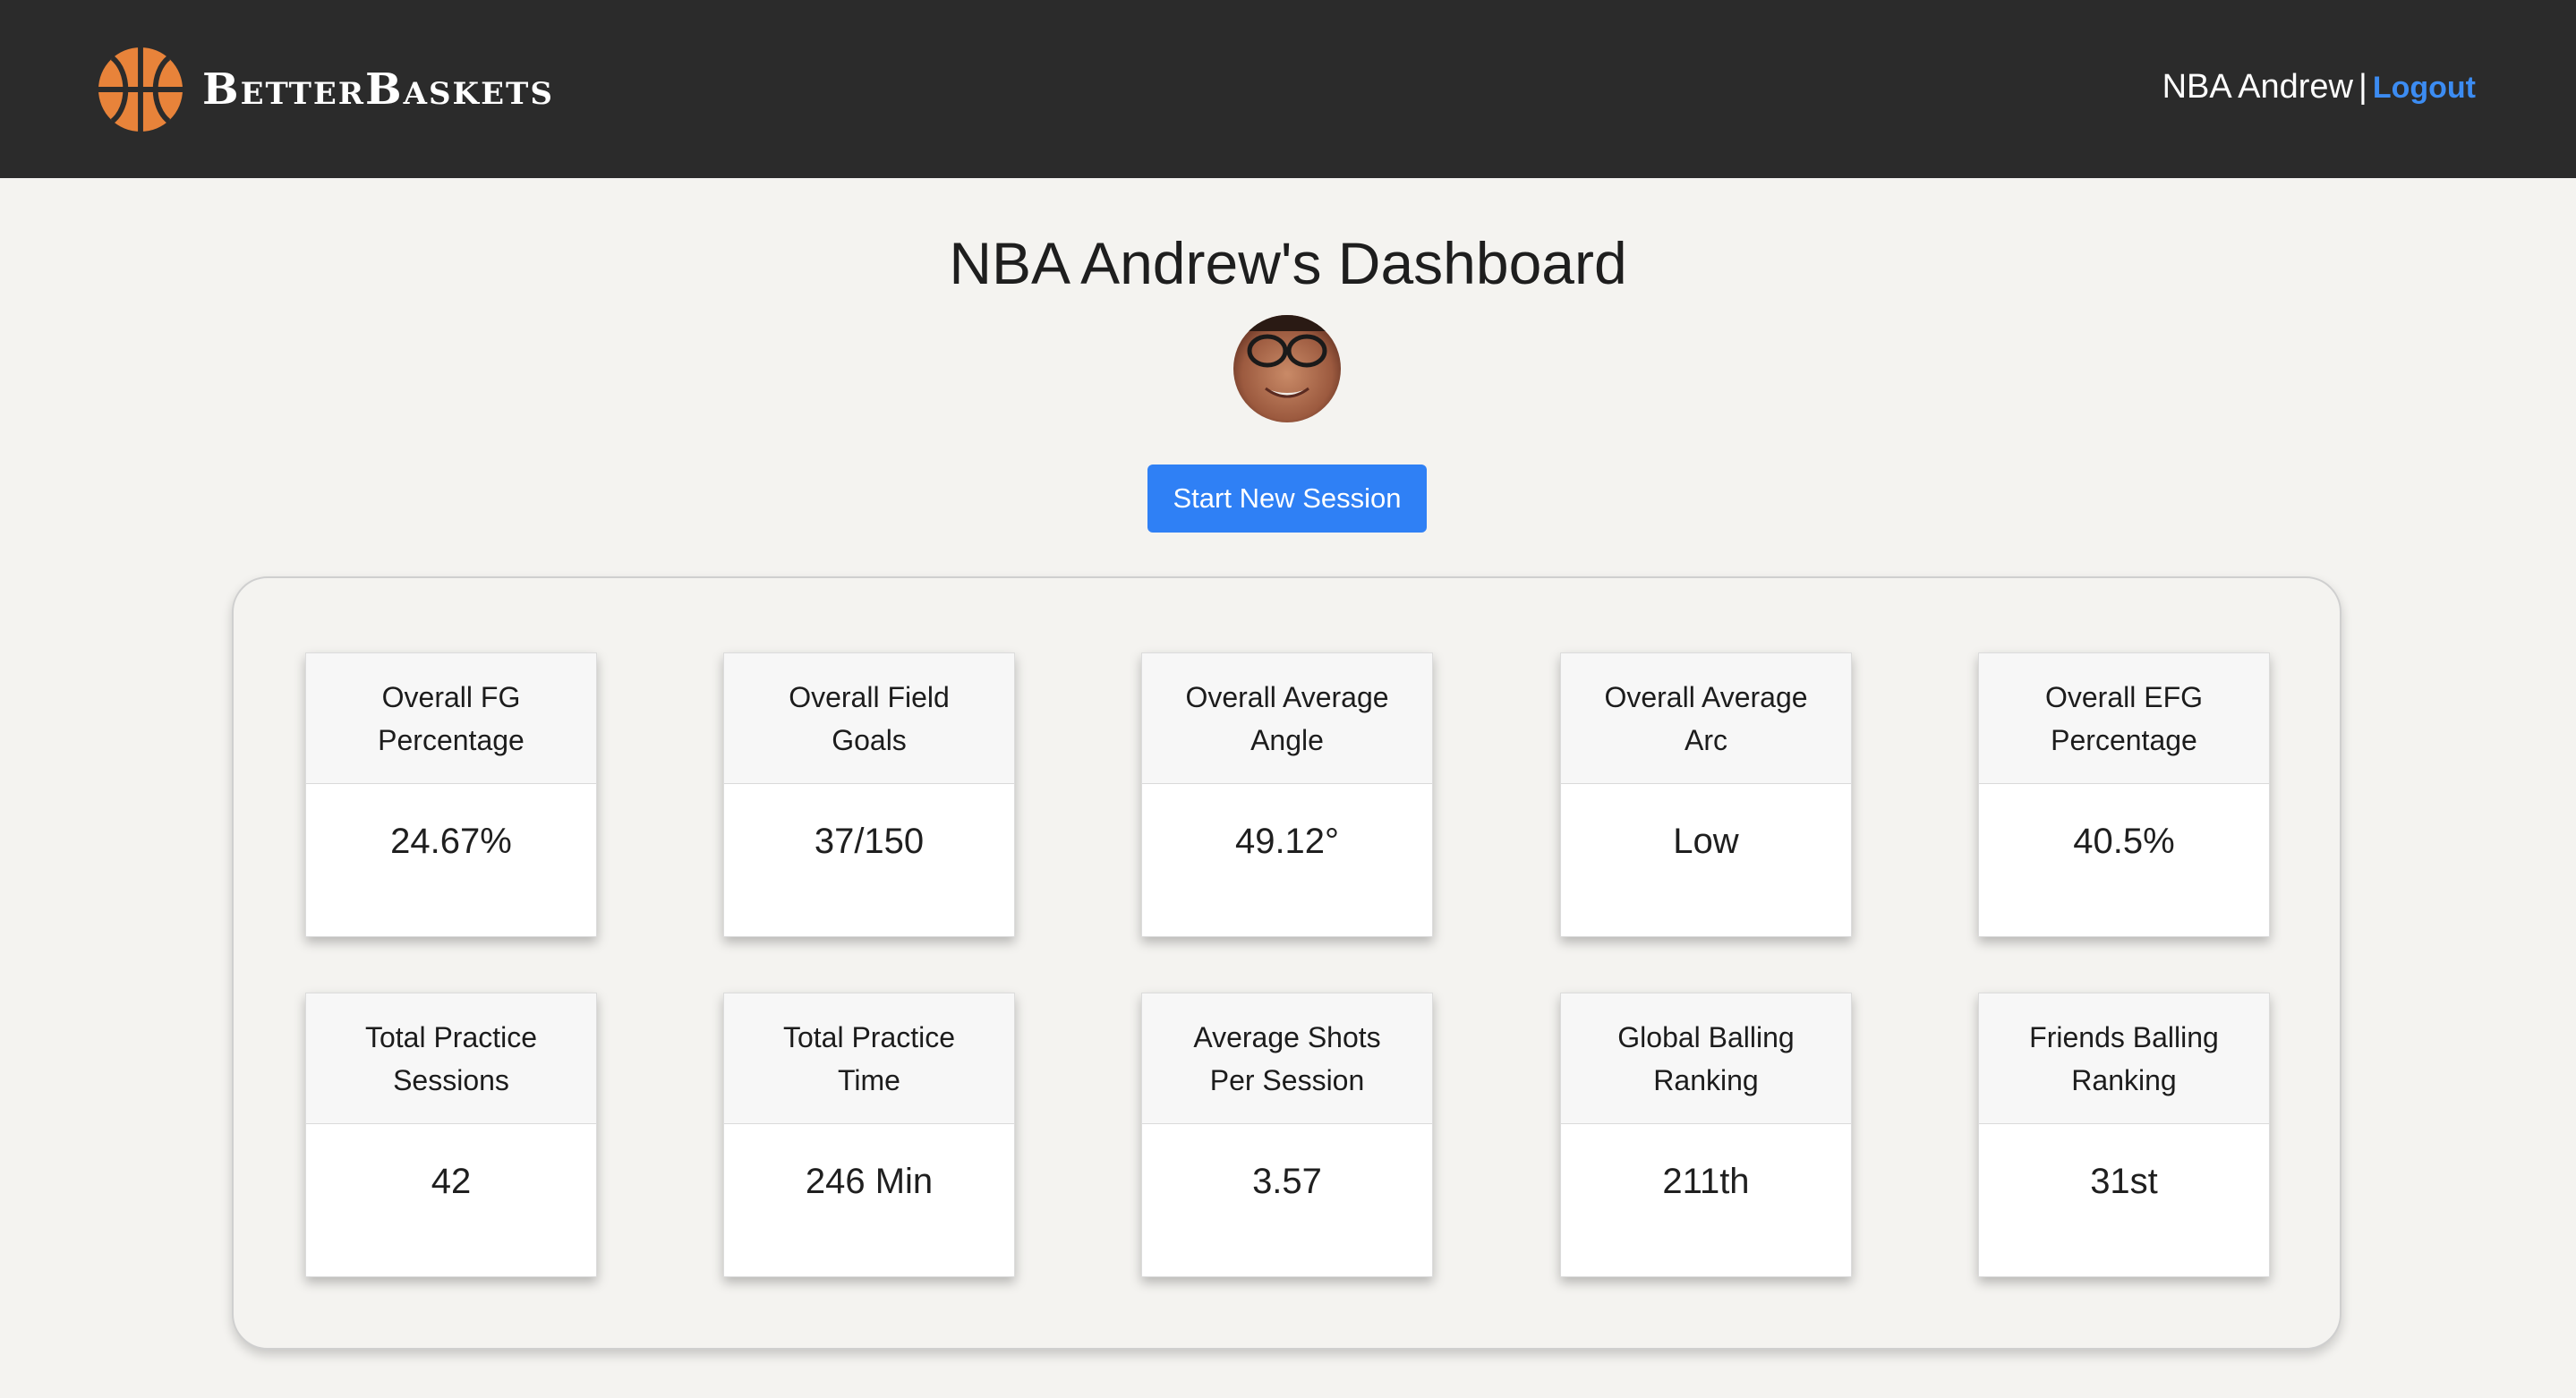 Image resolution: width=2576 pixels, height=1398 pixels. What do you see at coordinates (451, 842) in the screenshot?
I see `stat-value: 24.67%` at bounding box center [451, 842].